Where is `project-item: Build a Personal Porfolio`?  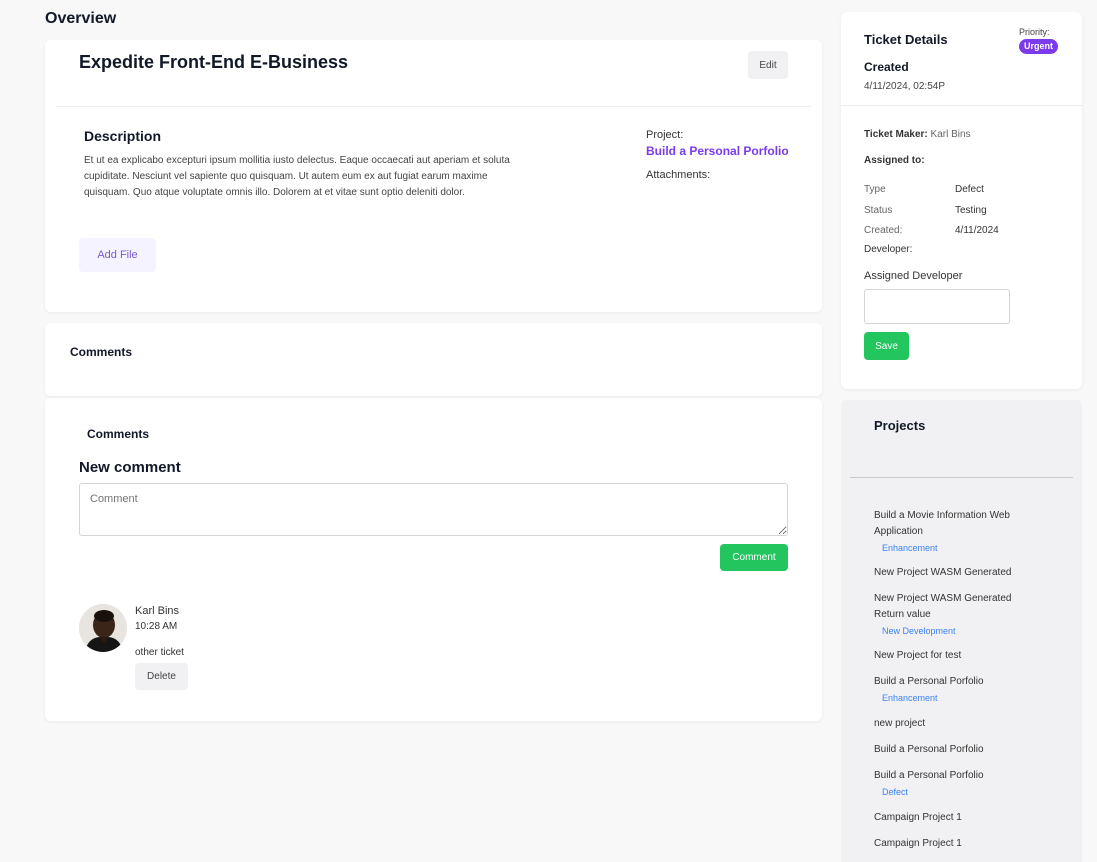
project-item: Build a Personal Porfolio is located at coordinates (959, 750).